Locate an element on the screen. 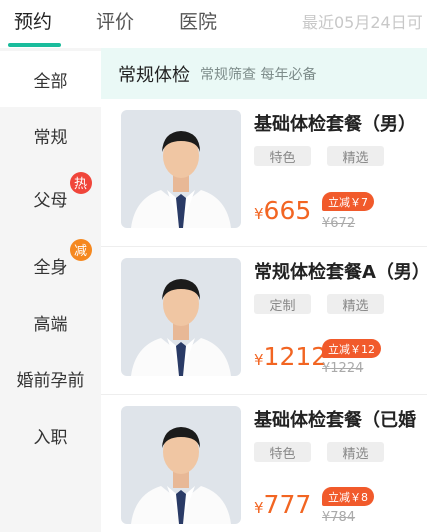 The height and width of the screenshot is (532, 427). package-price: ¥777 is located at coordinates (282, 504).